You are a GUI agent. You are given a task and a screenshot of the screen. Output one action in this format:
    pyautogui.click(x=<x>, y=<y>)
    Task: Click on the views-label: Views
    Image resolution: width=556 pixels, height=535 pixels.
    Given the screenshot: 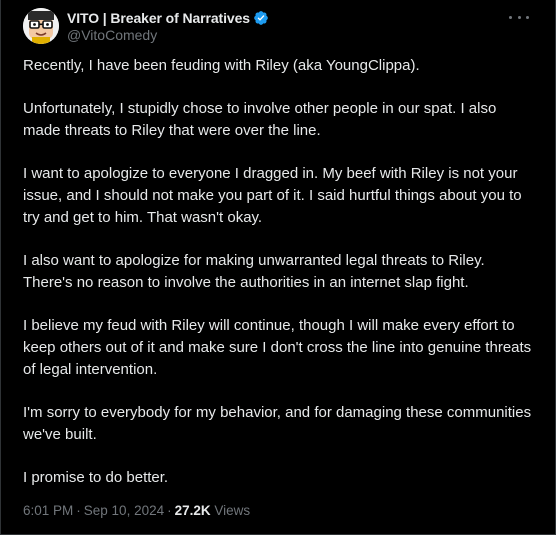 What is the action you would take?
    pyautogui.click(x=232, y=510)
    